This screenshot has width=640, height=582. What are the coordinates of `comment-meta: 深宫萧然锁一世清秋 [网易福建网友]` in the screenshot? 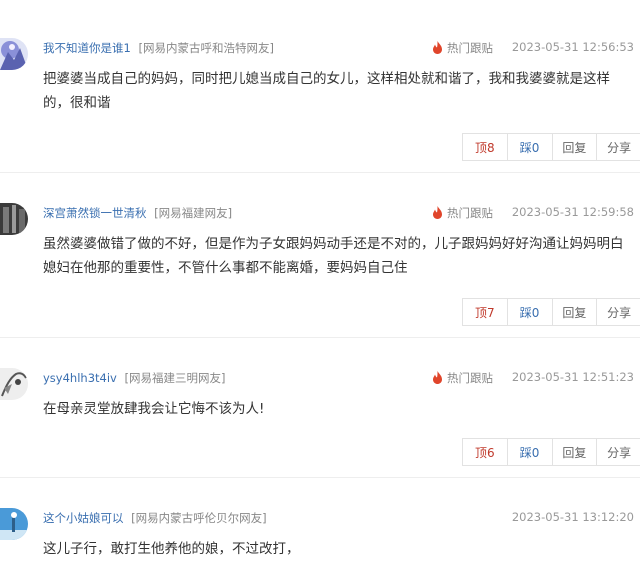 It's located at (137, 213).